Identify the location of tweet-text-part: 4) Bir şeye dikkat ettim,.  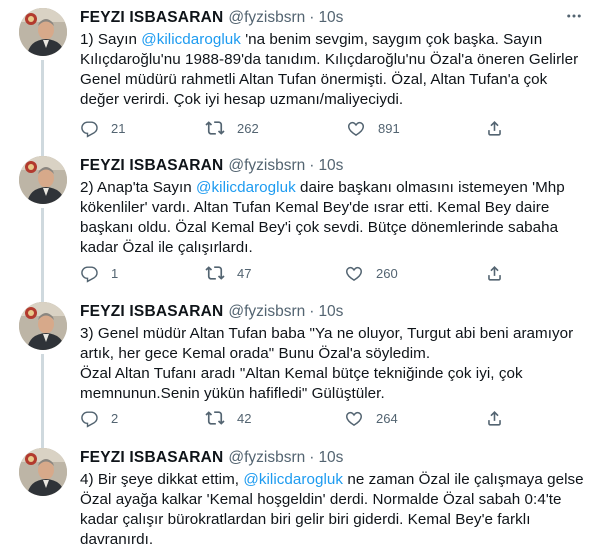
(162, 479).